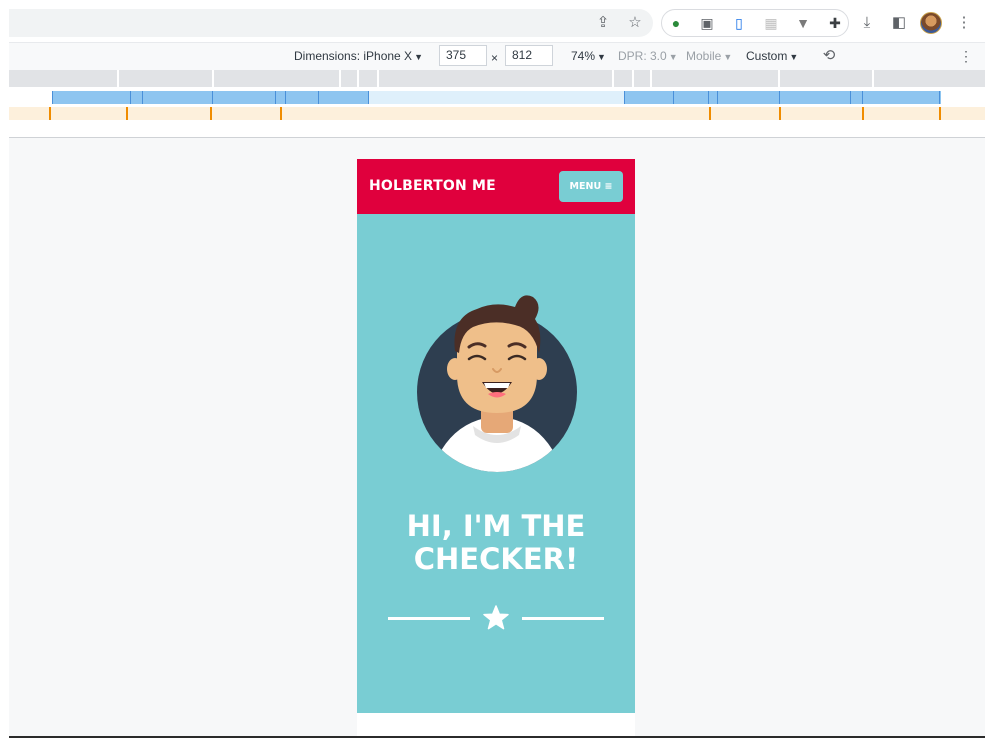  Describe the element at coordinates (563, 618) in the screenshot. I see `divider-line-right` at that location.